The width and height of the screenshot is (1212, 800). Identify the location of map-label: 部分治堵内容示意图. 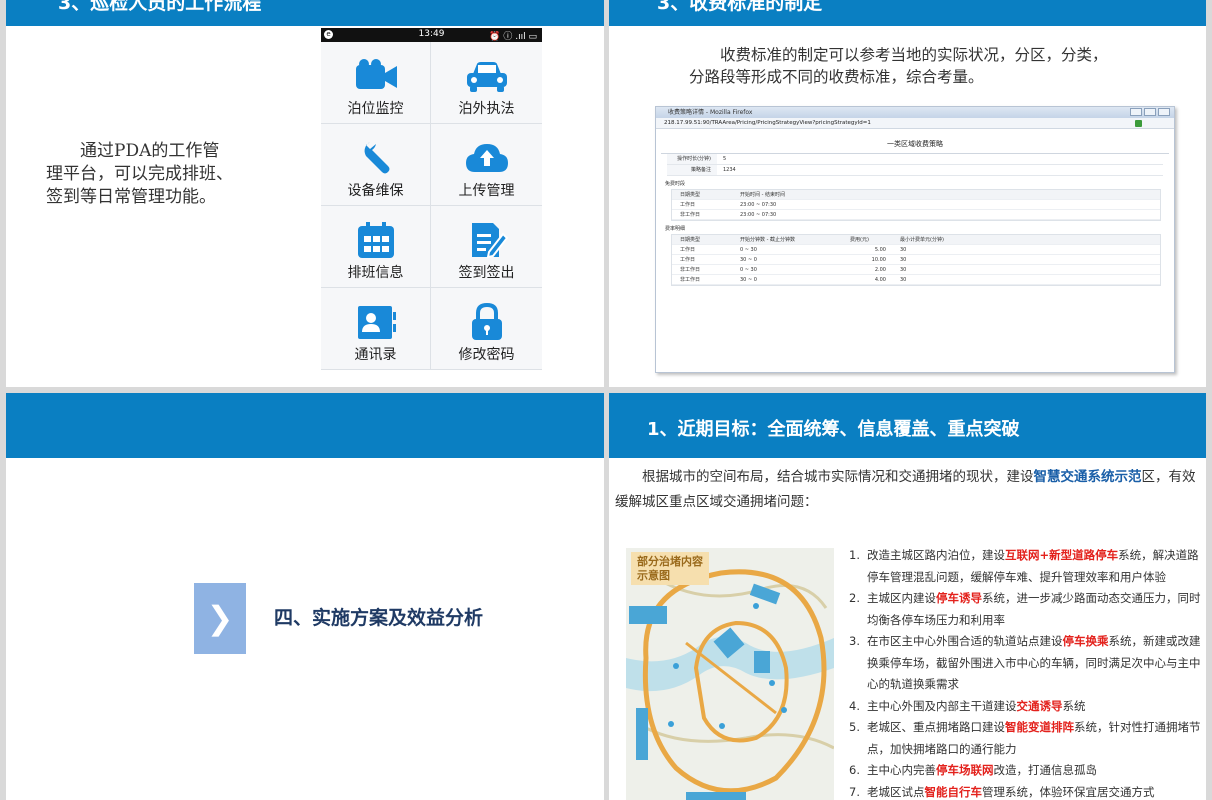
(670, 568).